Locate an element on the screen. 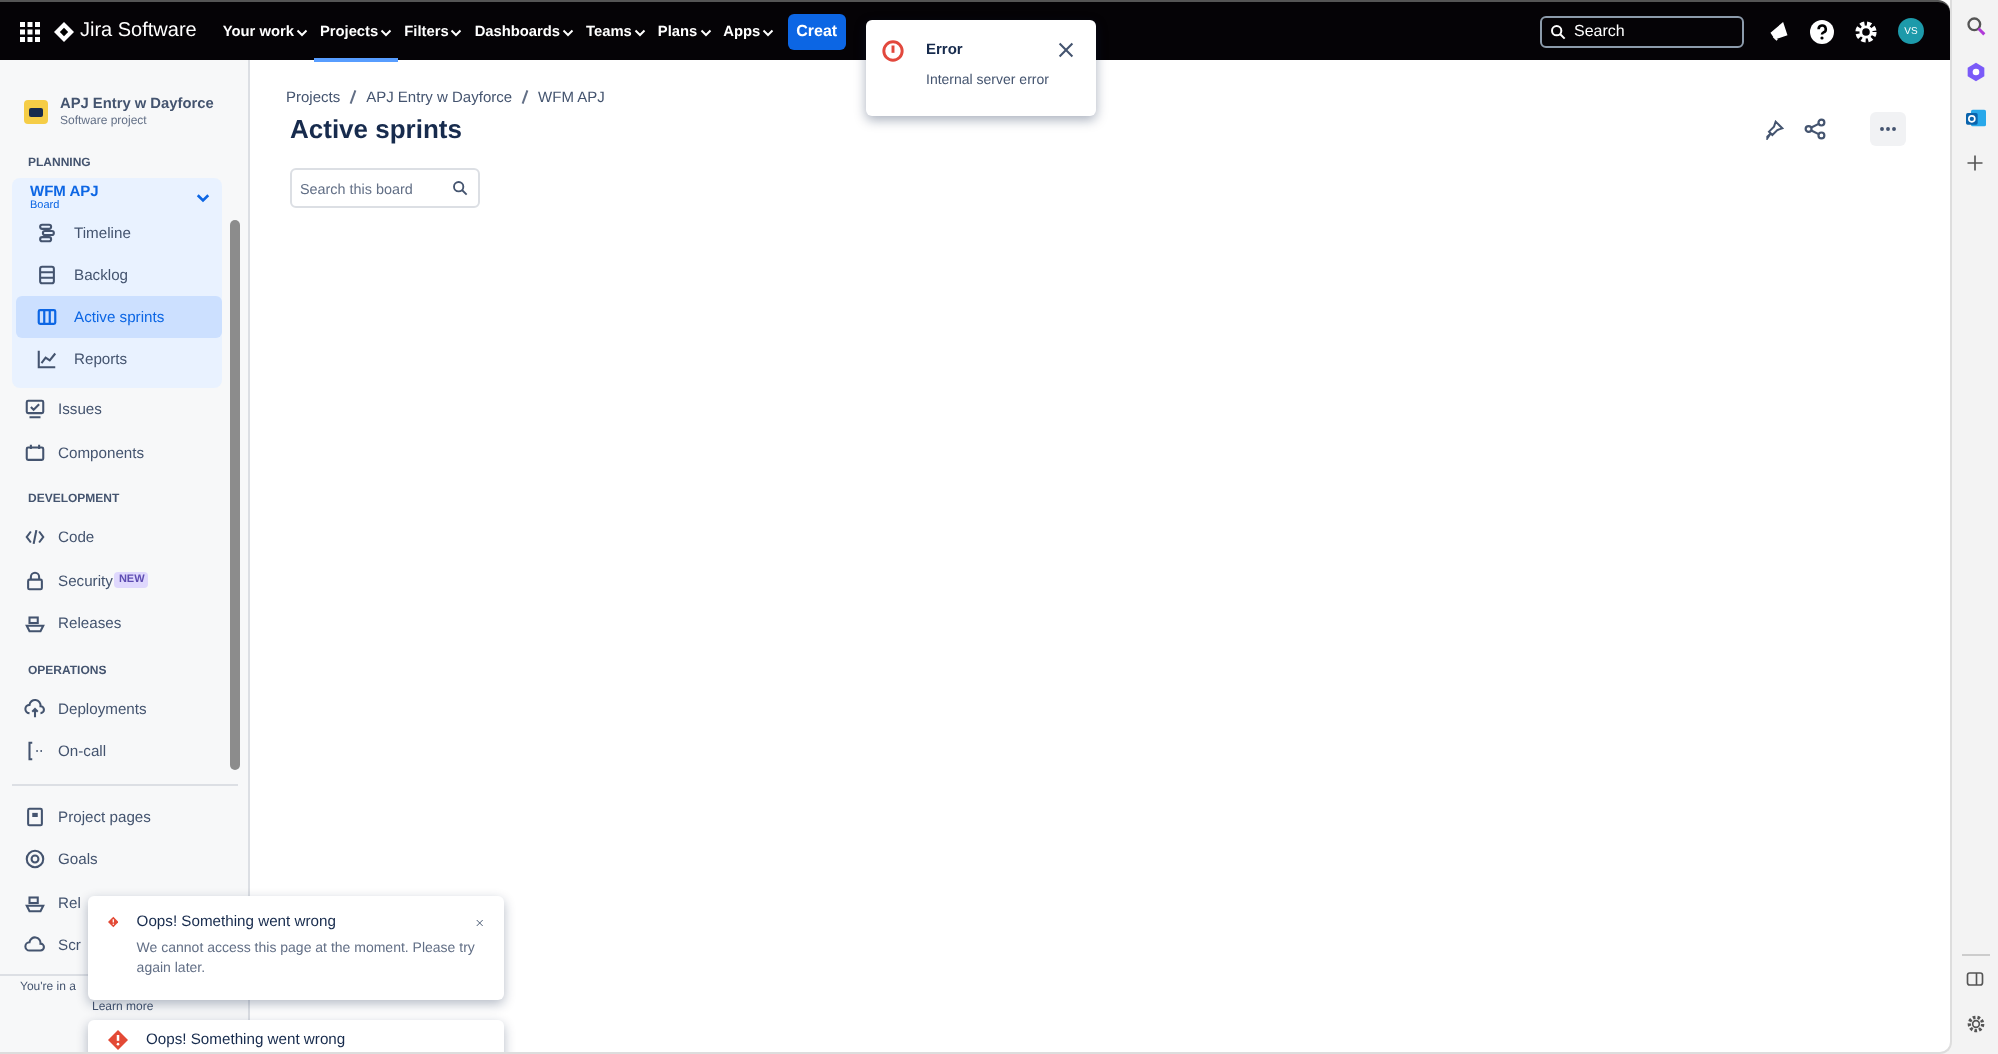 The height and width of the screenshot is (1054, 1998). split-view-icon is located at coordinates (1975, 979).